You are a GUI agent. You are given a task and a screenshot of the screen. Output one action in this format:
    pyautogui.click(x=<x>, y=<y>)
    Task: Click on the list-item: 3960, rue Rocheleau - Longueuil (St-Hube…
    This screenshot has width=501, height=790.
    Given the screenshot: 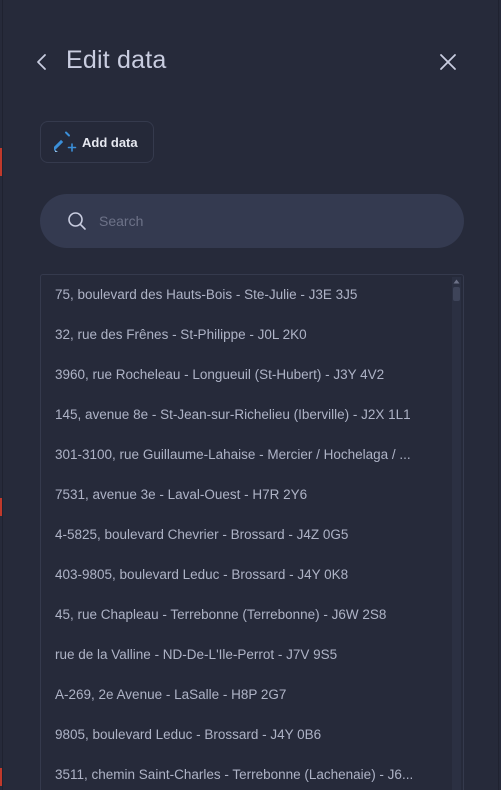 What is the action you would take?
    pyautogui.click(x=252, y=375)
    